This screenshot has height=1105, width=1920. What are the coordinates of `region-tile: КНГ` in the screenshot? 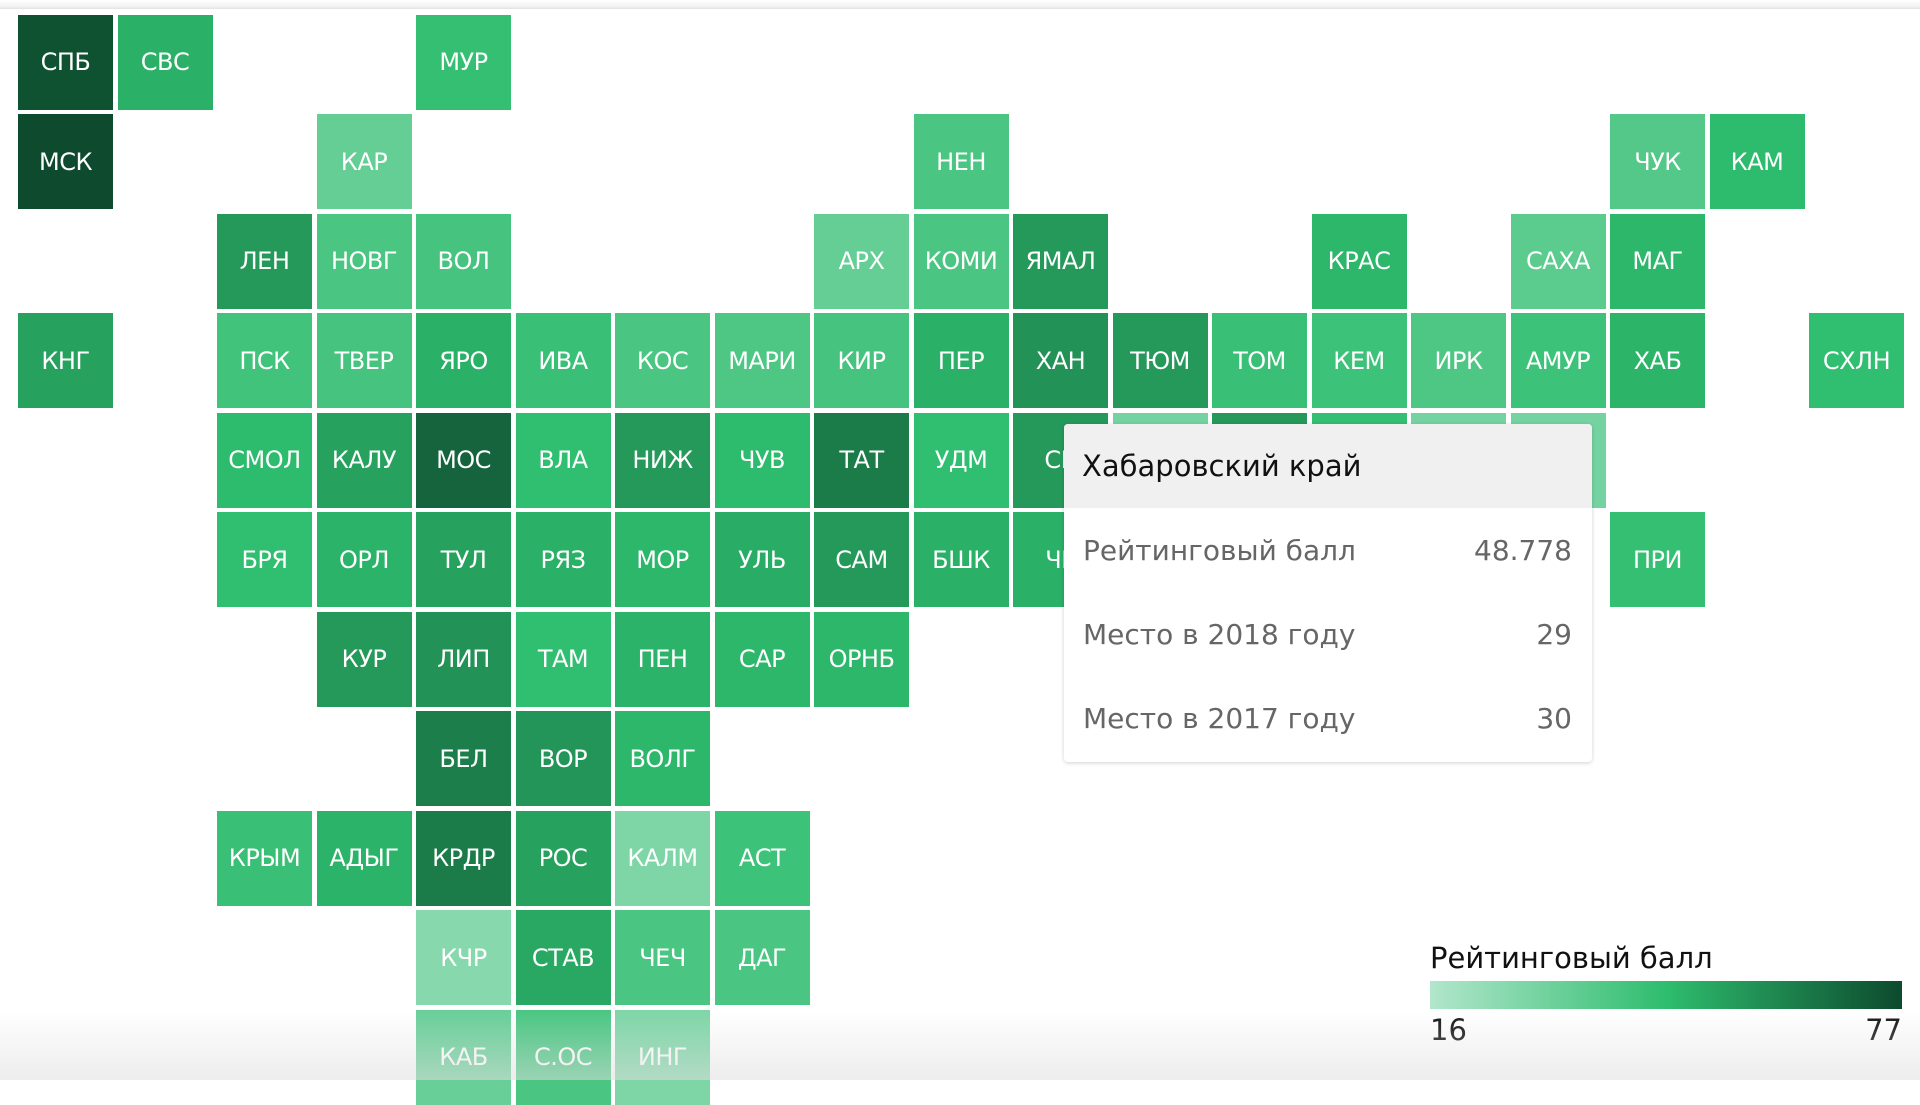 It's located at (65, 360).